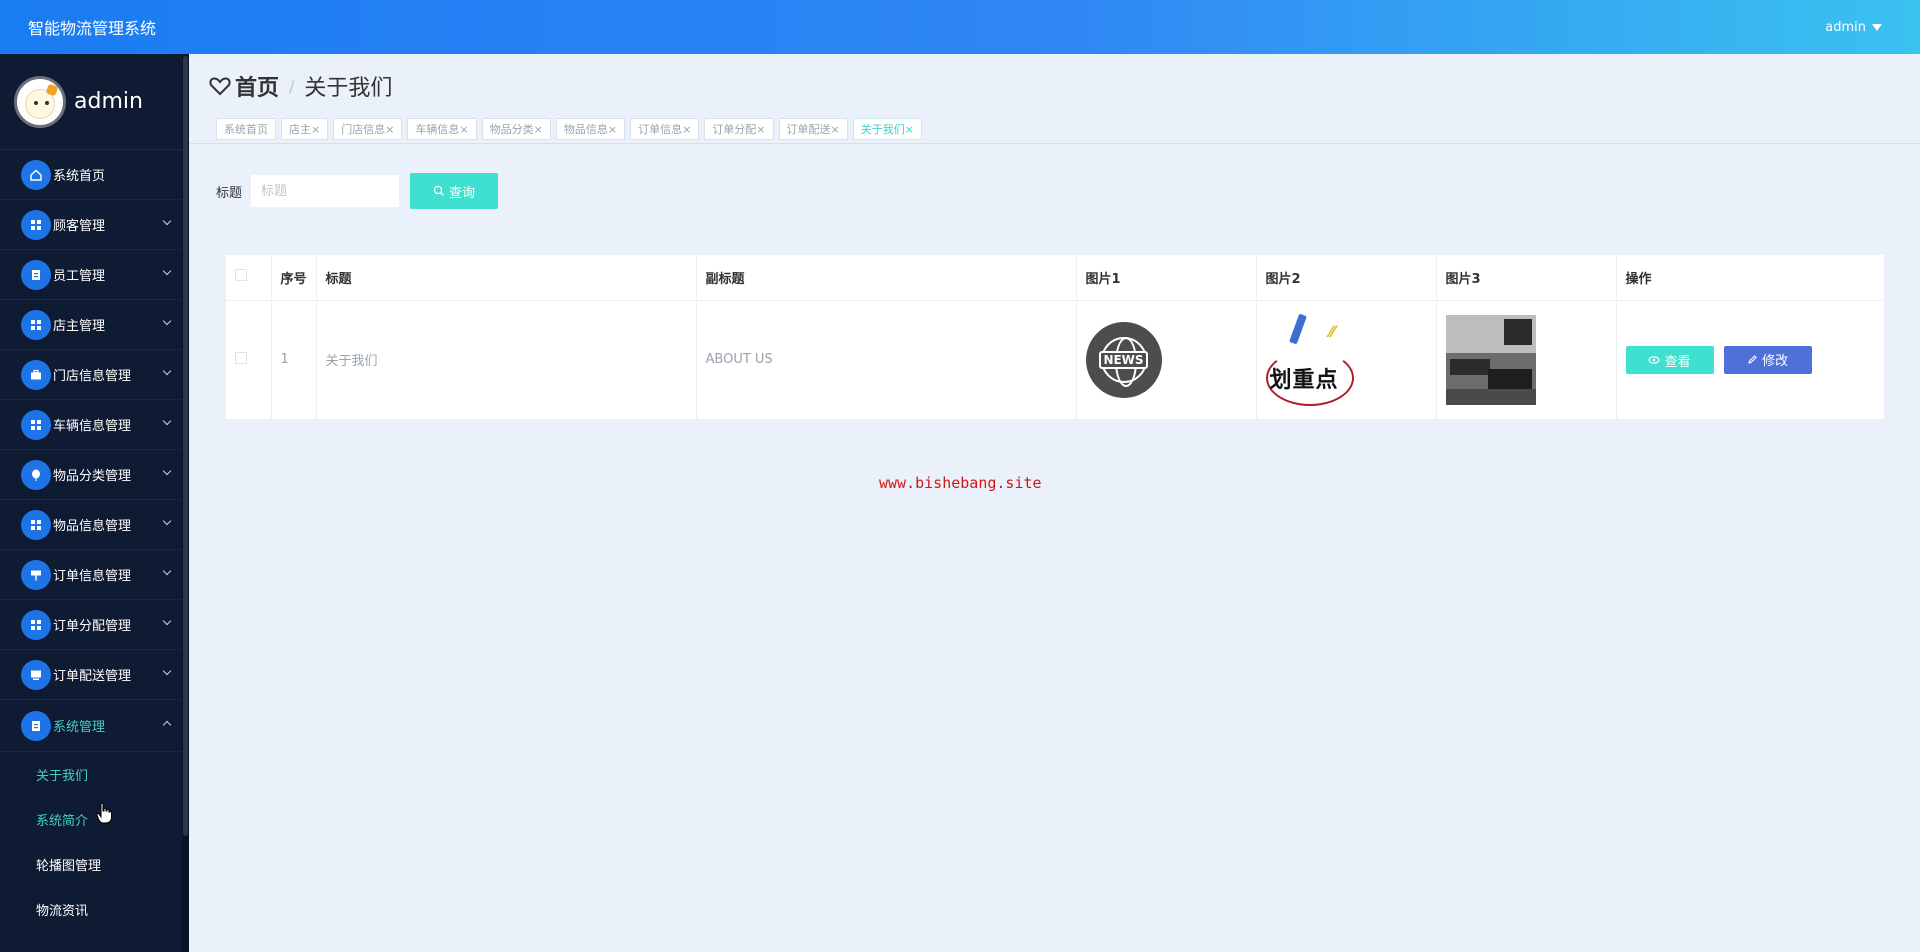 The width and height of the screenshot is (1920, 952). I want to click on sidebar-subitem-carousel: 轮播图管理, so click(94, 864).